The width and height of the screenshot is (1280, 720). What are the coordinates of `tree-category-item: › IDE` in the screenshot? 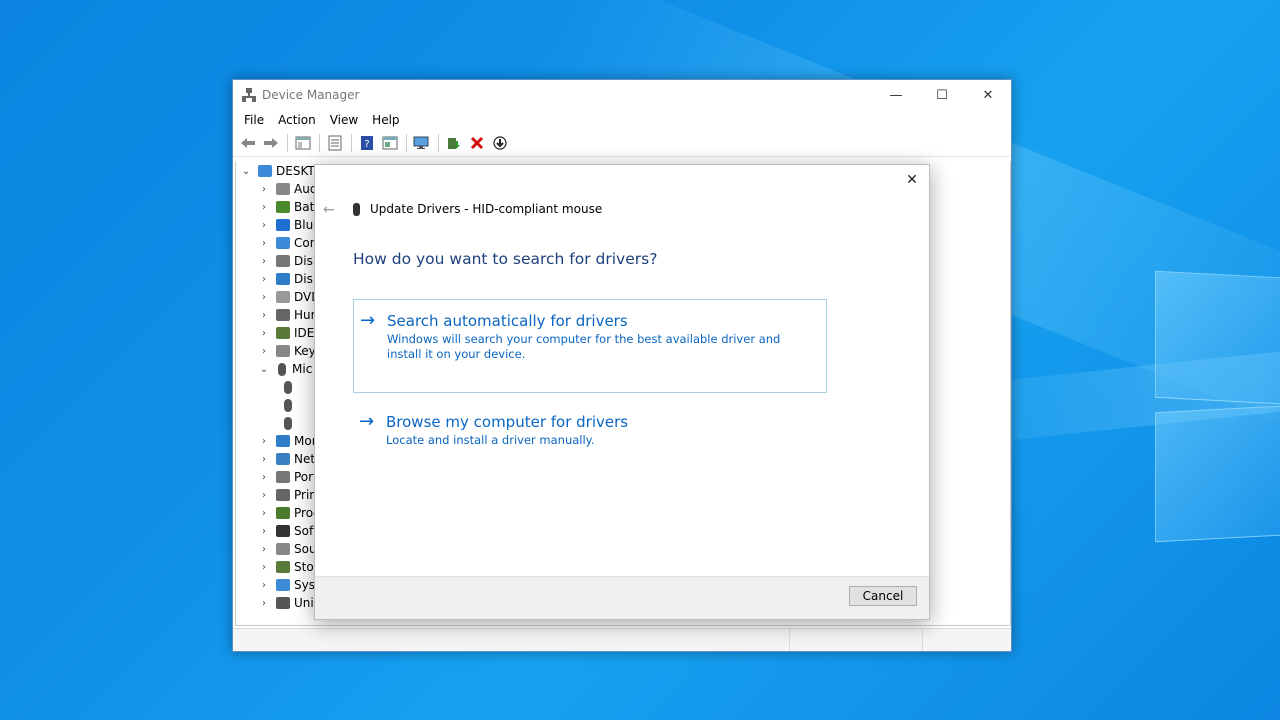 It's located at (286, 333).